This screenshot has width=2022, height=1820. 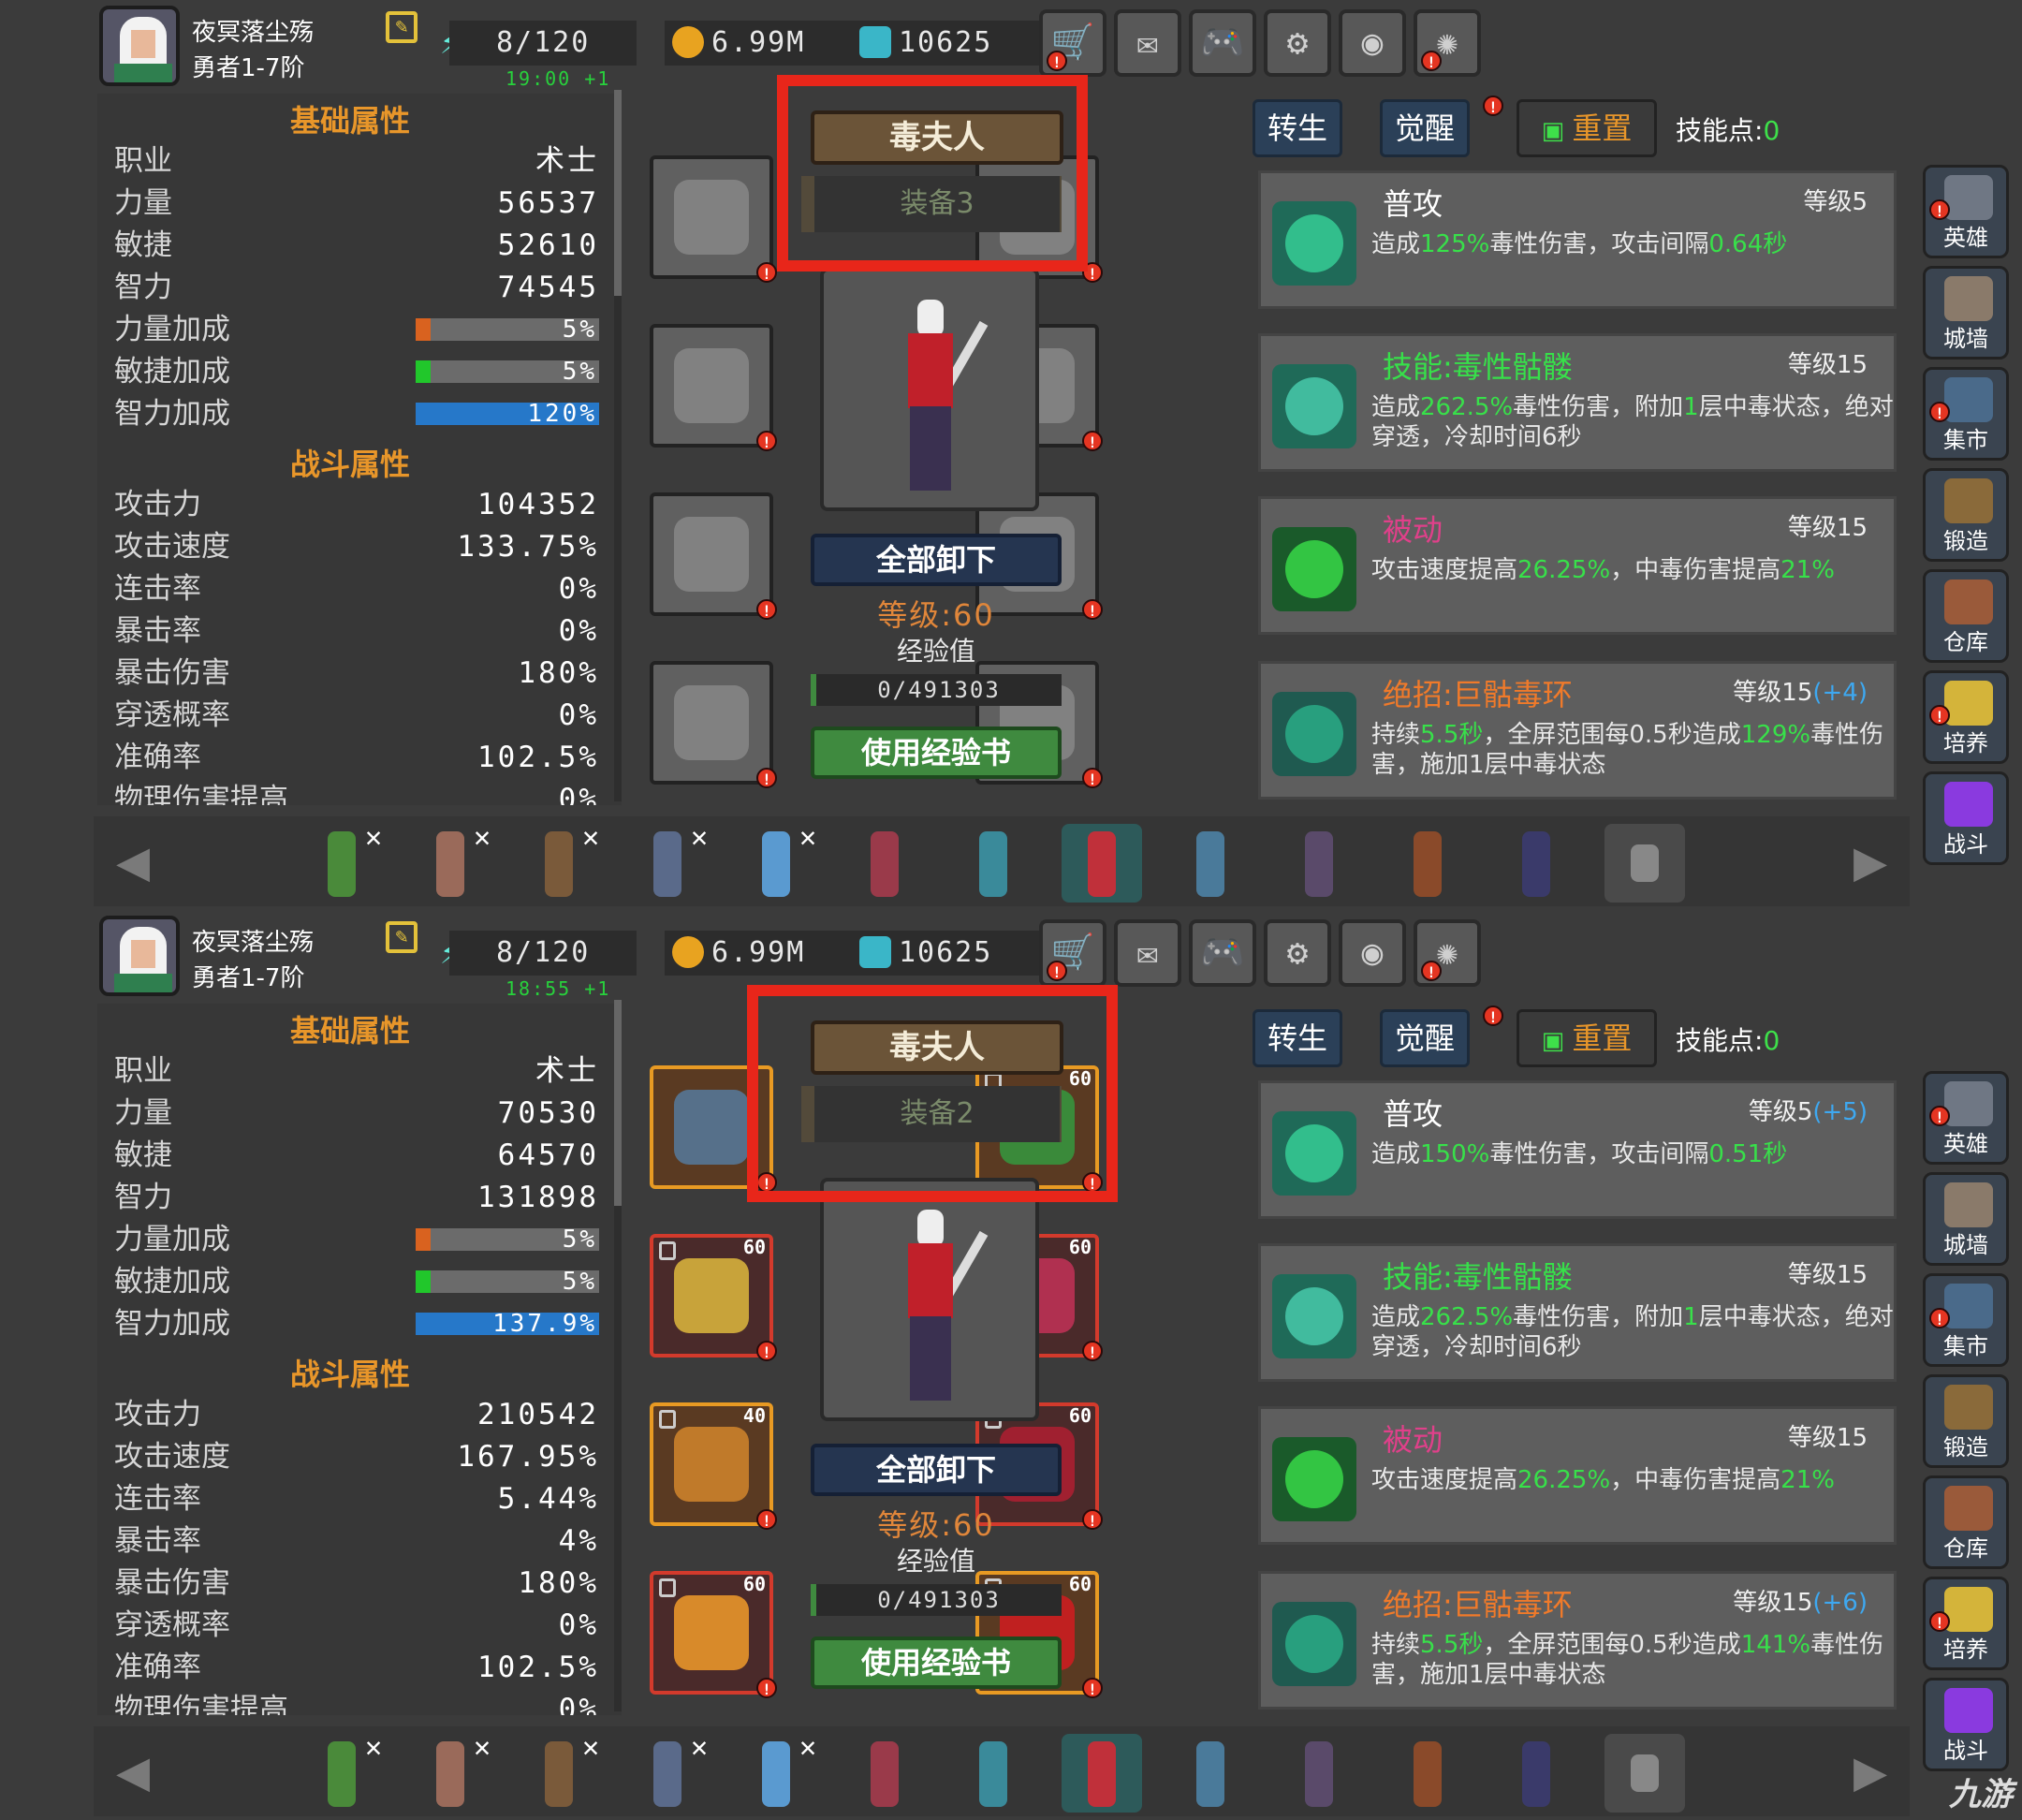 I want to click on desc-highlight: 0.64秒, so click(x=1748, y=244).